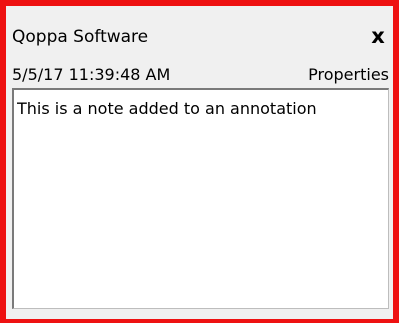 This screenshot has width=399, height=323. What do you see at coordinates (199, 38) in the screenshot?
I see `note-header: Qoppa Software x` at bounding box center [199, 38].